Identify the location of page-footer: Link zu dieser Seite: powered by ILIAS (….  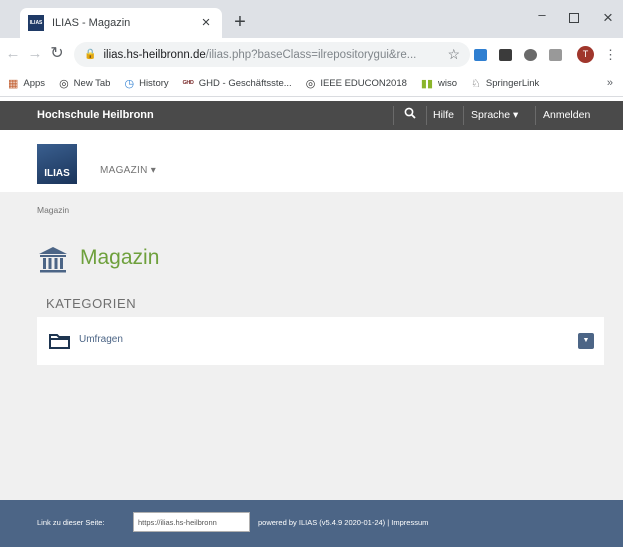
(311, 523).